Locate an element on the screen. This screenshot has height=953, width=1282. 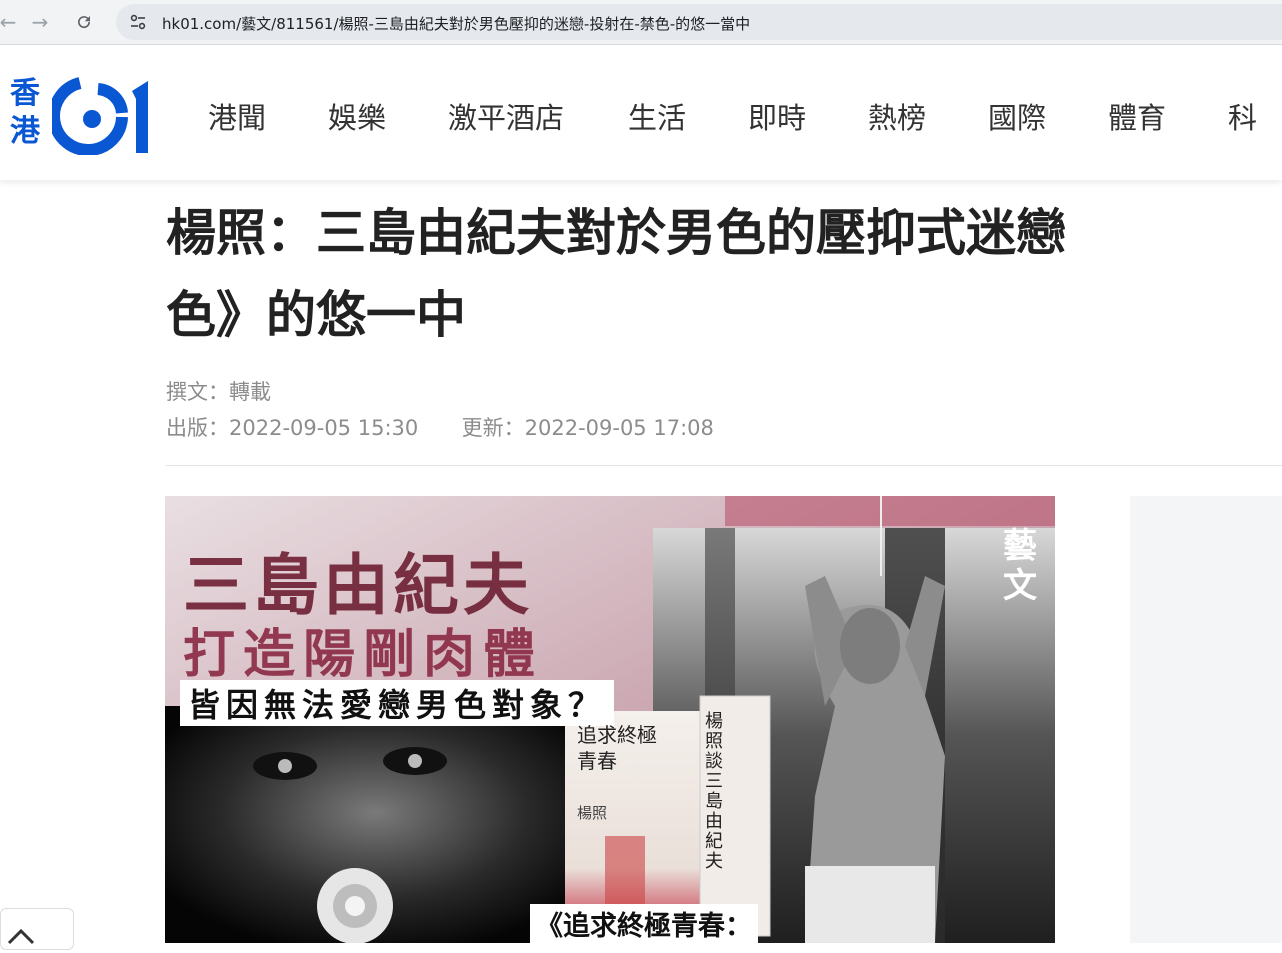
book-title: 追求終極青春 is located at coordinates (617, 748).